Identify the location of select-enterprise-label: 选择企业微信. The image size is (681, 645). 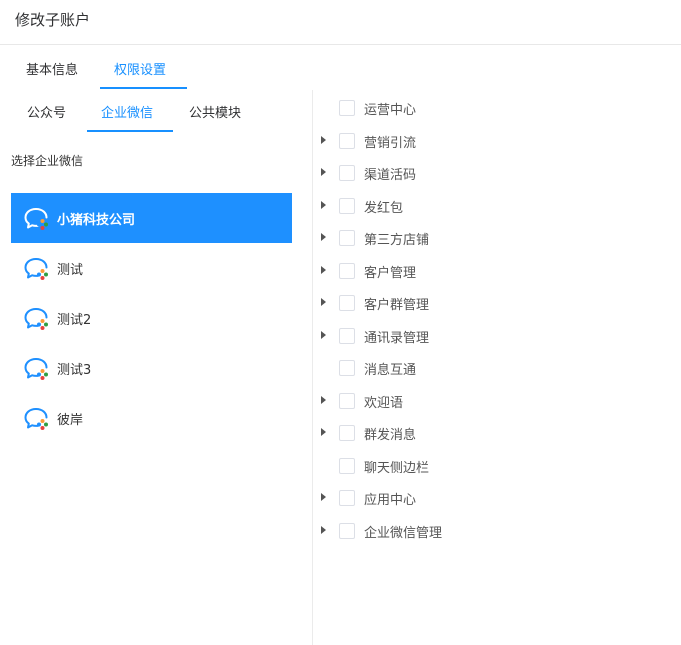
(47, 161).